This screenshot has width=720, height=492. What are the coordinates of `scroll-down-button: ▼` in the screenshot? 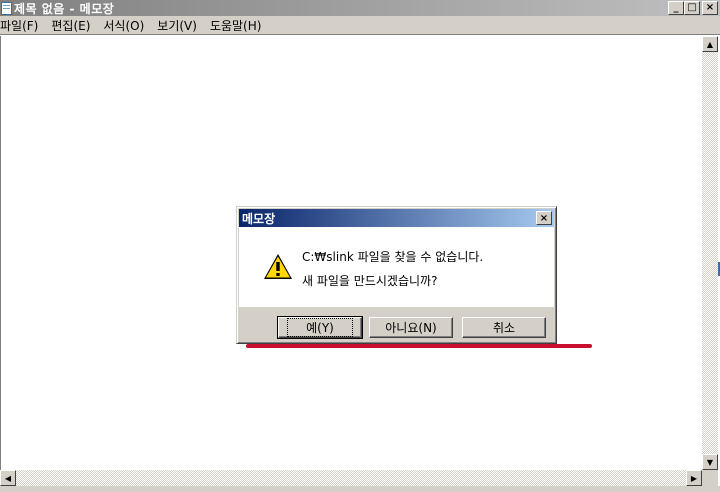 It's located at (710, 462).